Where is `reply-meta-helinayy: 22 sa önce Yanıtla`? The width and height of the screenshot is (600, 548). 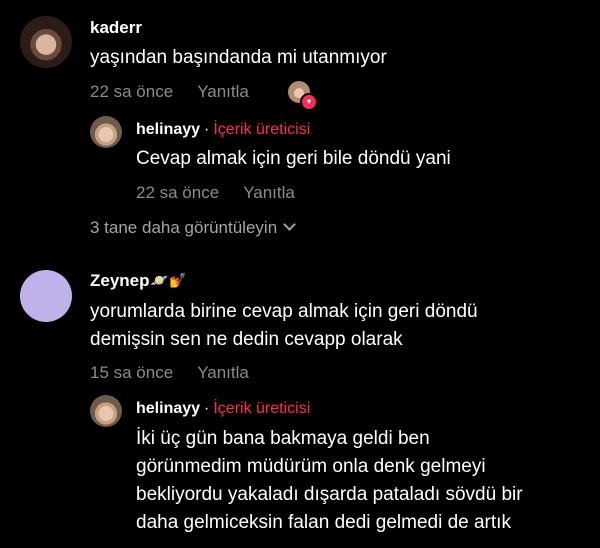
reply-meta-helinayy: 22 sa önce Yanıtla is located at coordinates (215, 193).